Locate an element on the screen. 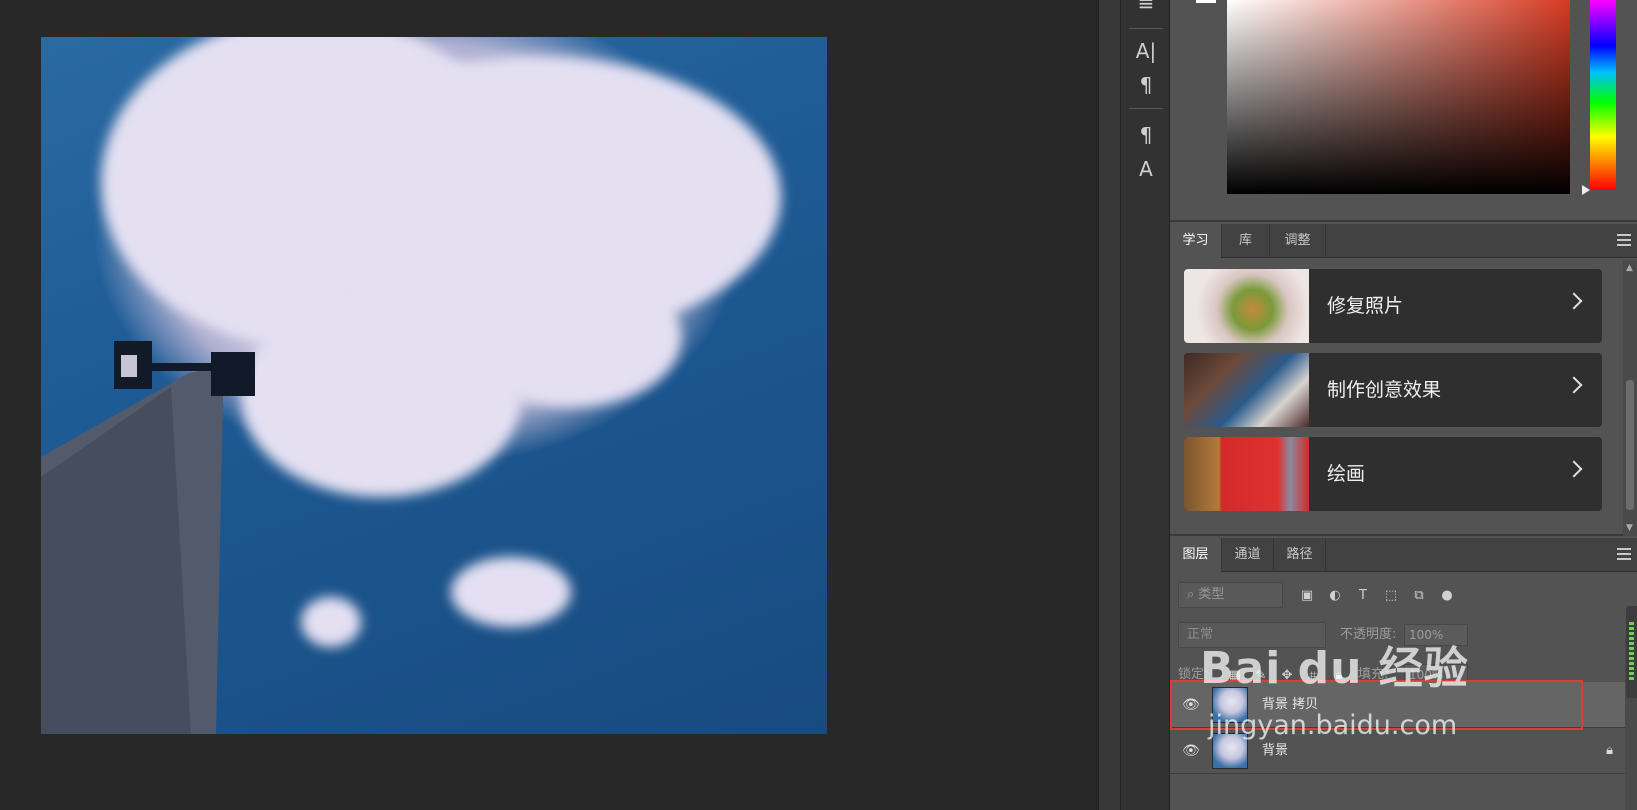  filter-toggle-icon: ● is located at coordinates (1447, 595).